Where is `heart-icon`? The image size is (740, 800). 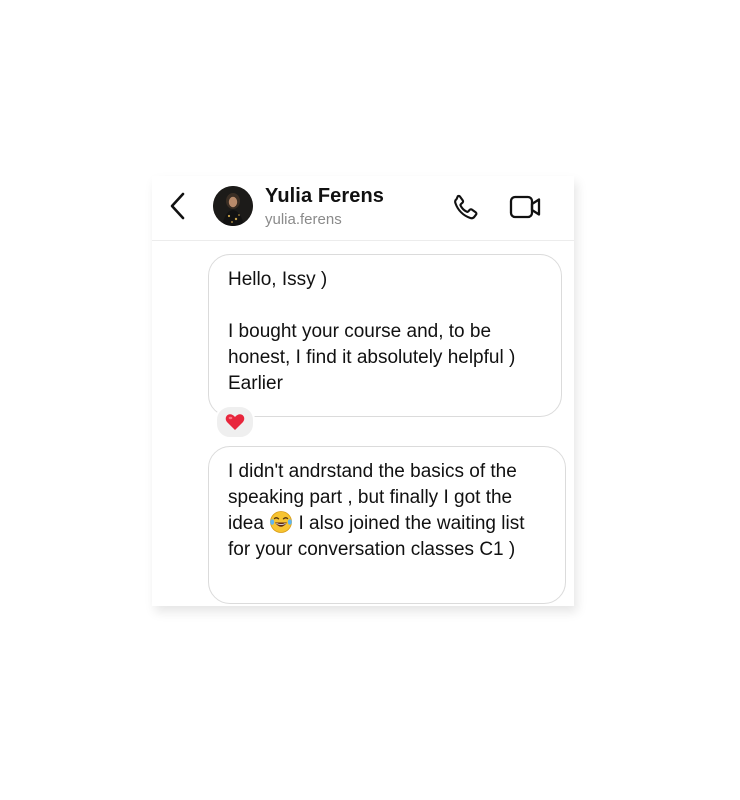
heart-icon is located at coordinates (235, 422).